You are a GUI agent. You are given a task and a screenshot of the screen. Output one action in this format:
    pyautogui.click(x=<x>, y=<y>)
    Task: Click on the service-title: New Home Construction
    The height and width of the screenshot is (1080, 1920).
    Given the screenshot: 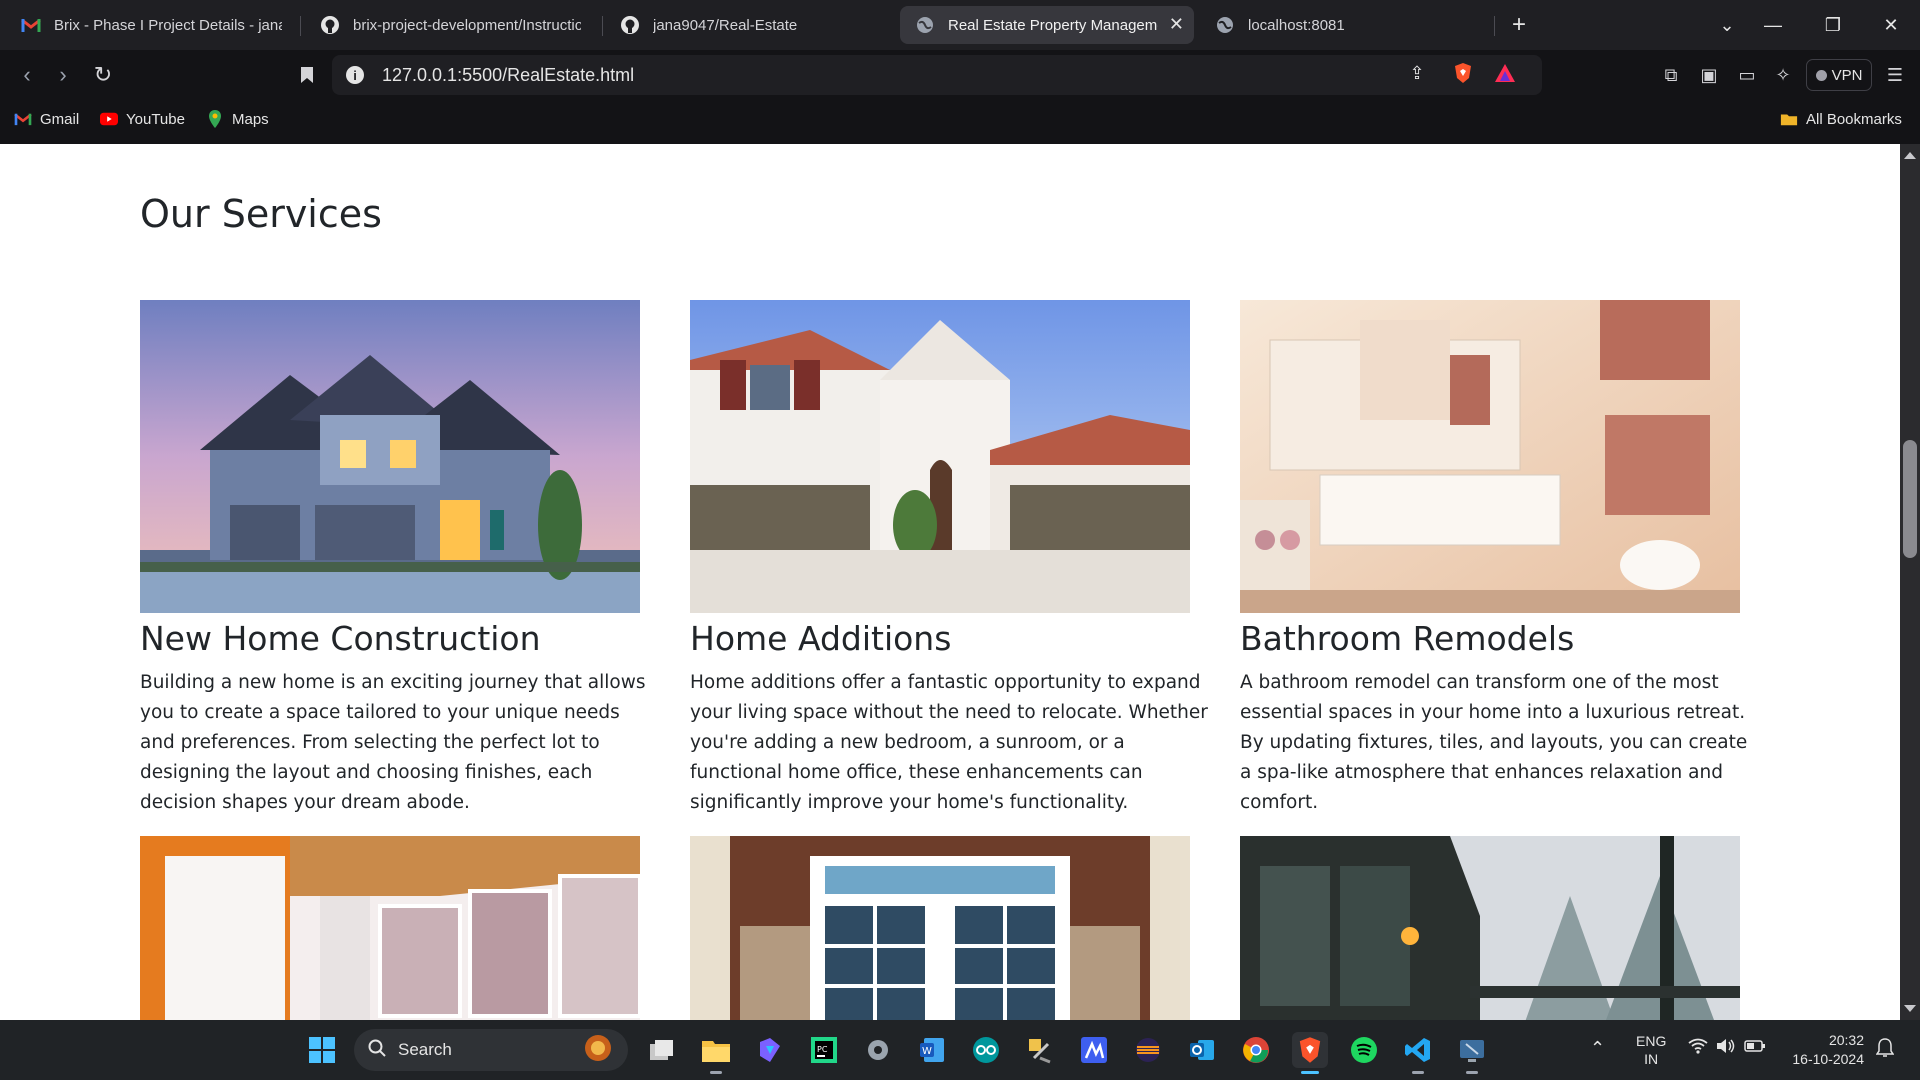 What is the action you would take?
    pyautogui.click(x=340, y=638)
    